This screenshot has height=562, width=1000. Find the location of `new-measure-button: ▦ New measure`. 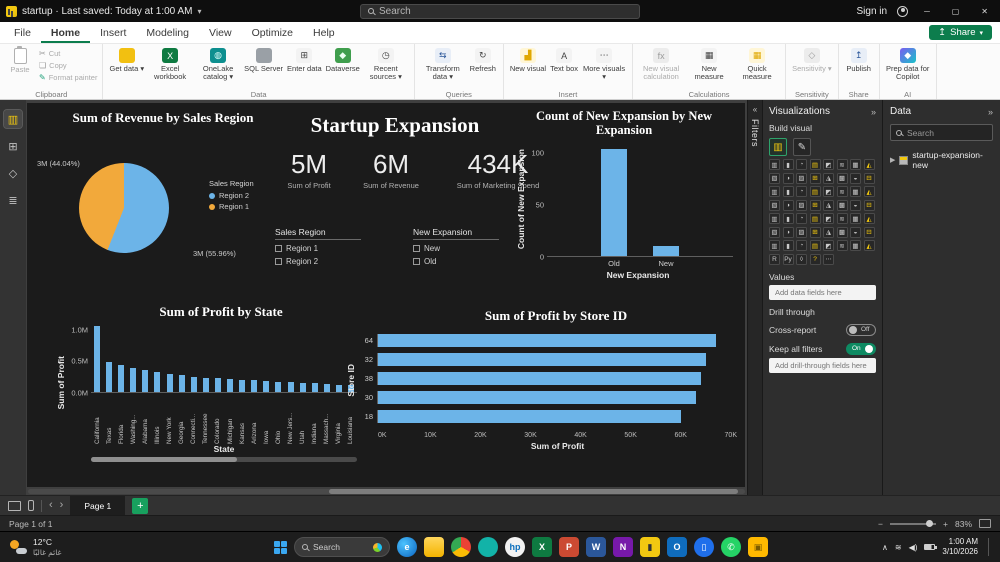

new-measure-button: ▦ New measure is located at coordinates (709, 65).